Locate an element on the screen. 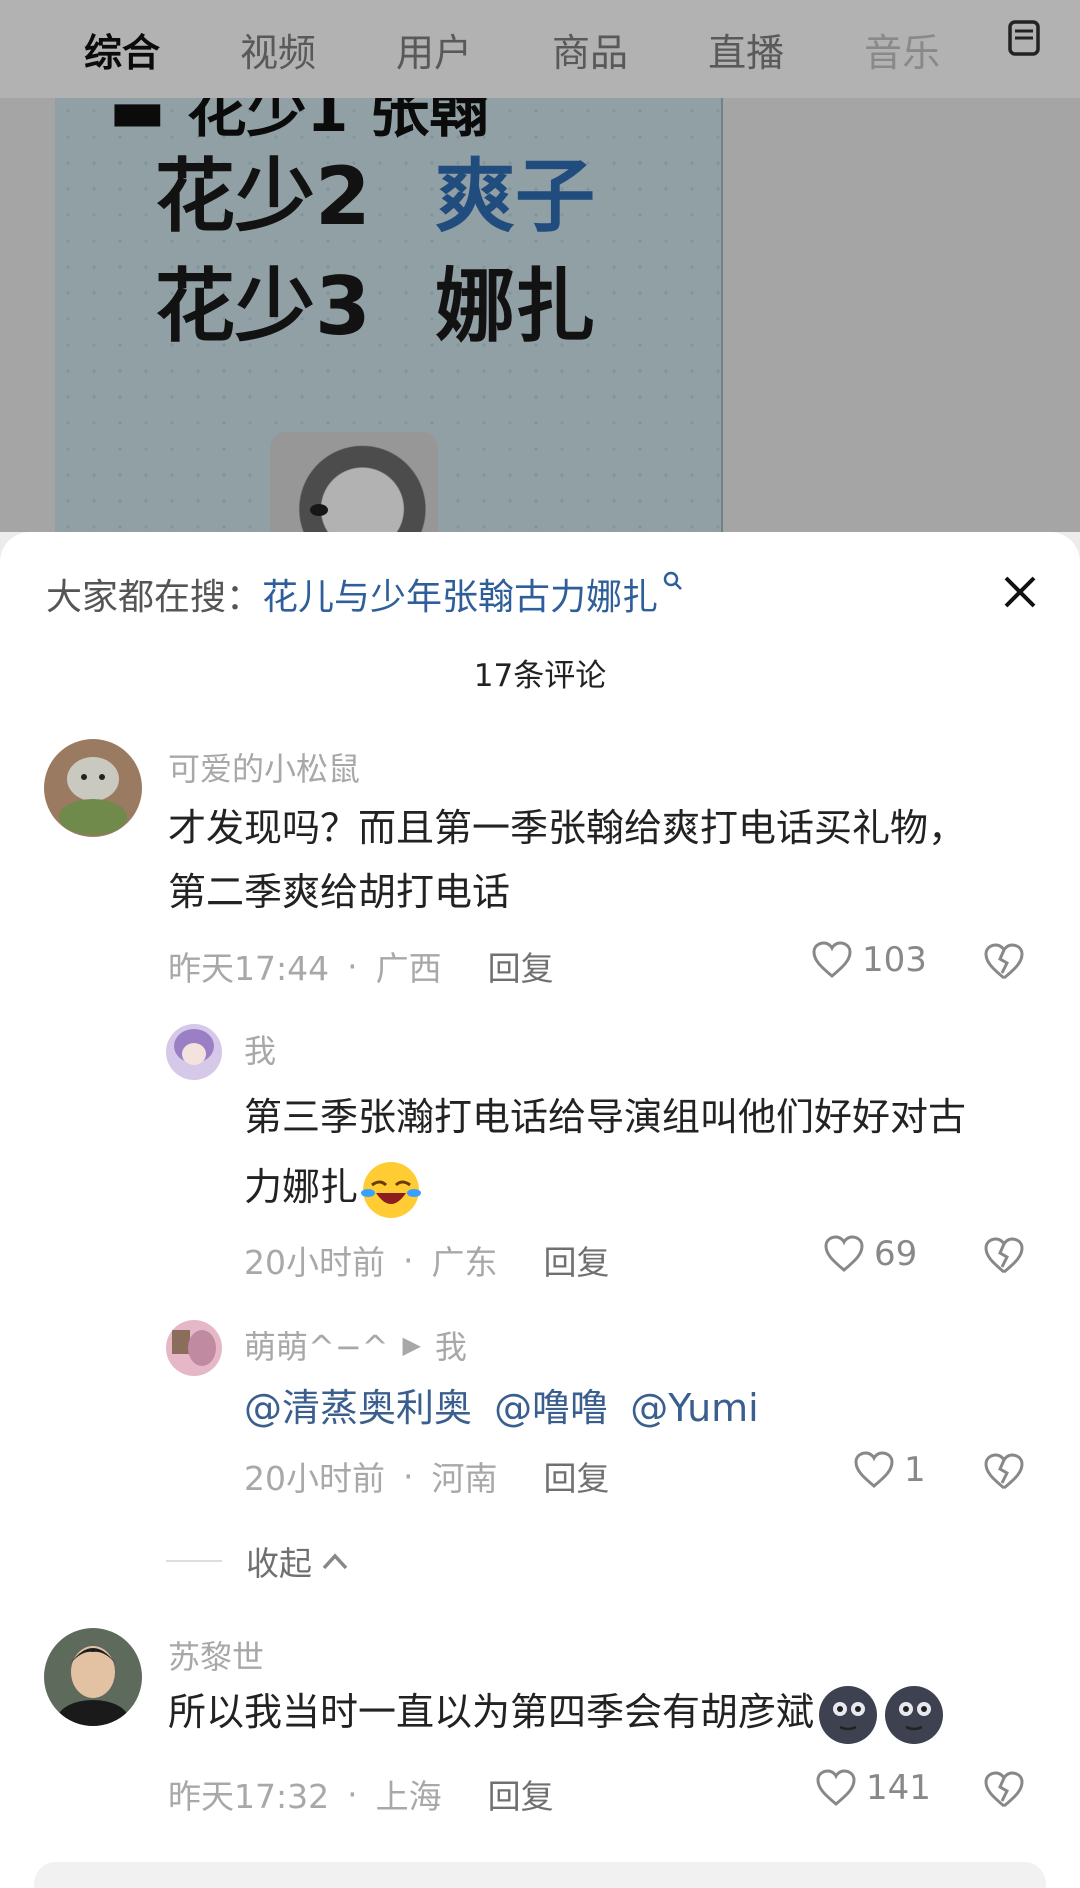 This screenshot has width=1080, height=1888. comment-username: 我 is located at coordinates (260, 1049).